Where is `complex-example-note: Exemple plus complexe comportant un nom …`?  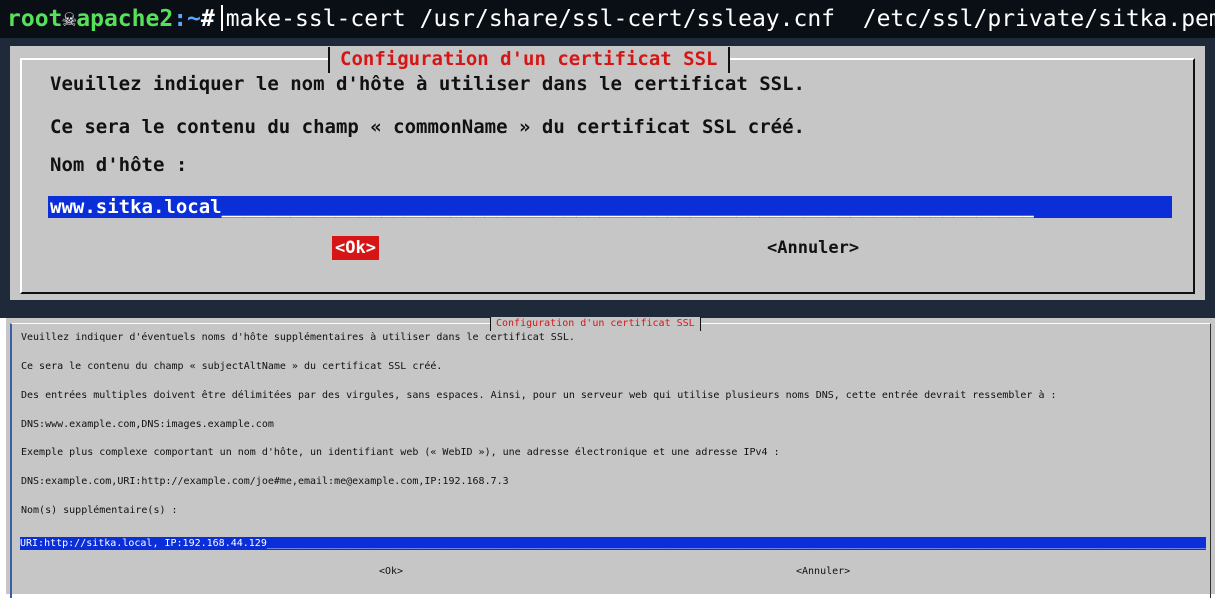
complex-example-note: Exemple plus complexe comportant un nom … is located at coordinates (400, 452).